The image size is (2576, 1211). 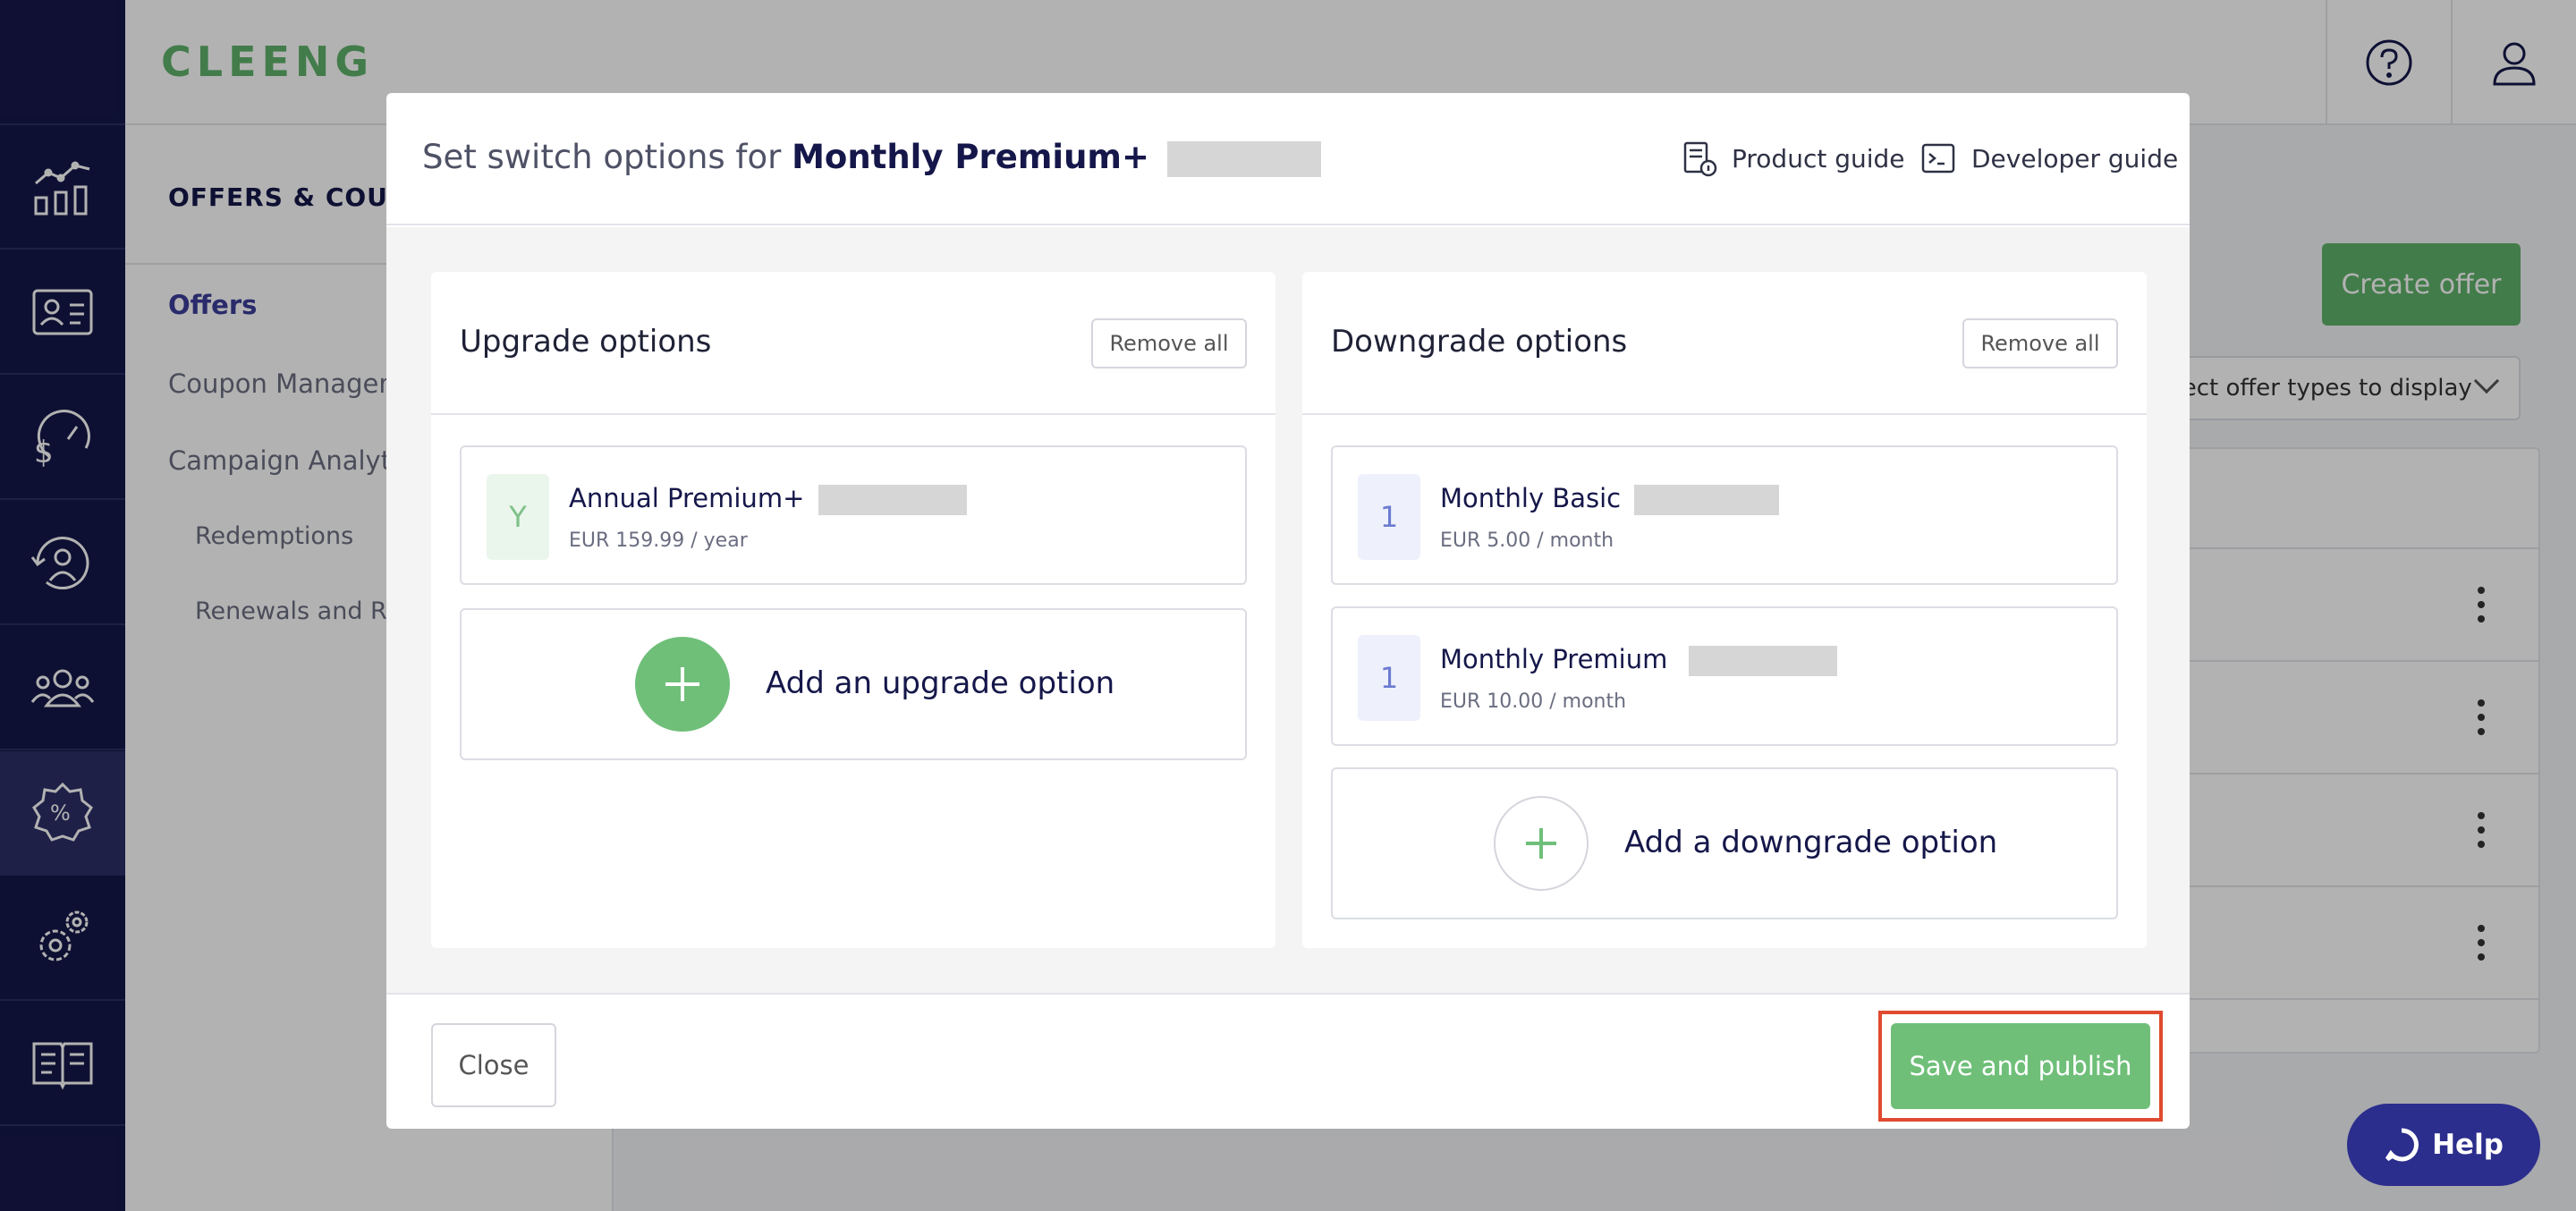 I want to click on option-name-text: Annual Premium+, so click(x=687, y=498).